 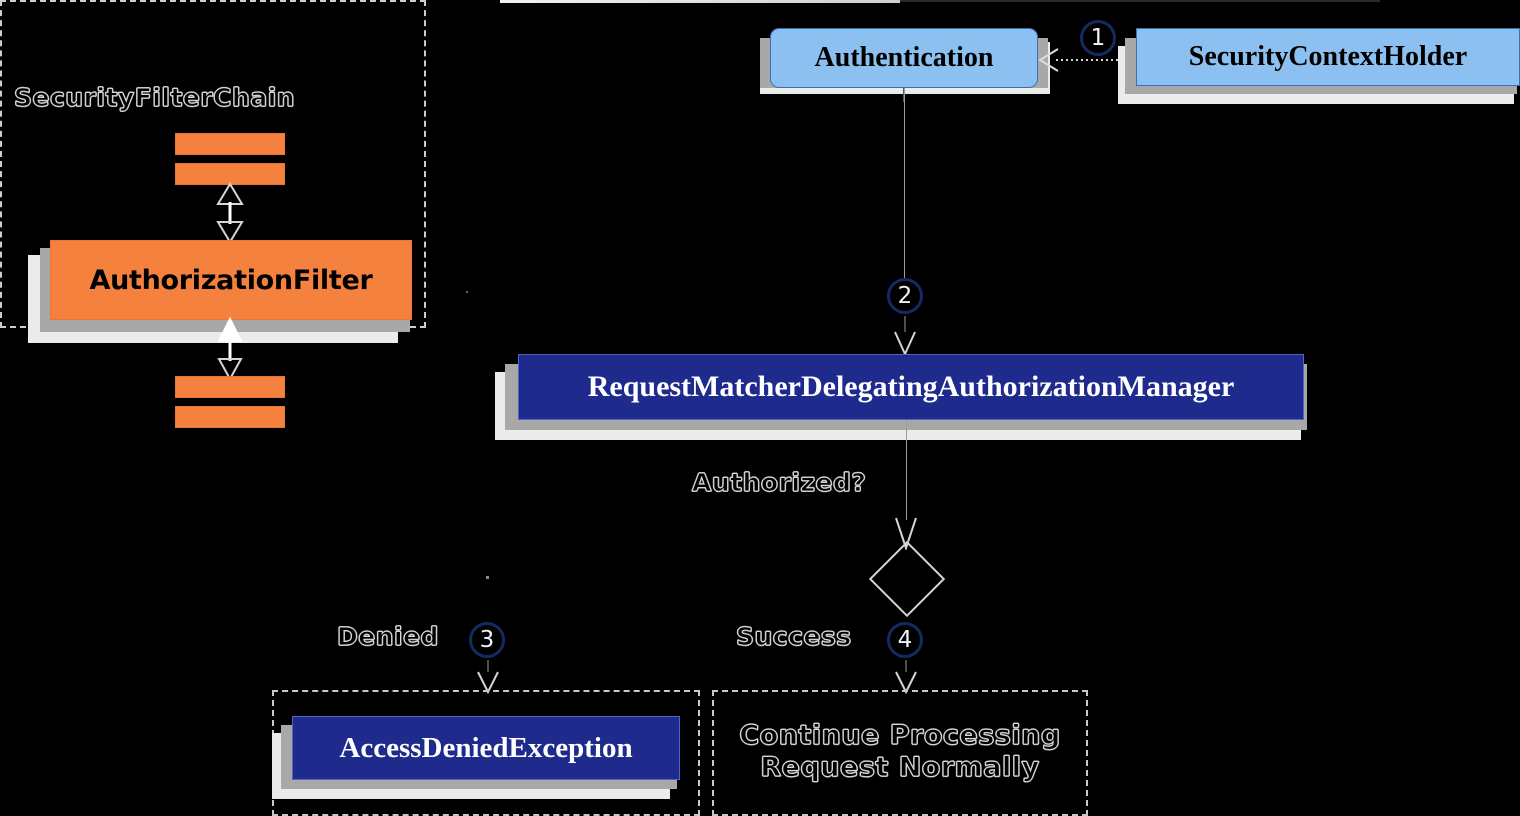 What do you see at coordinates (388, 637) in the screenshot?
I see `denied-branch-label: Denied` at bounding box center [388, 637].